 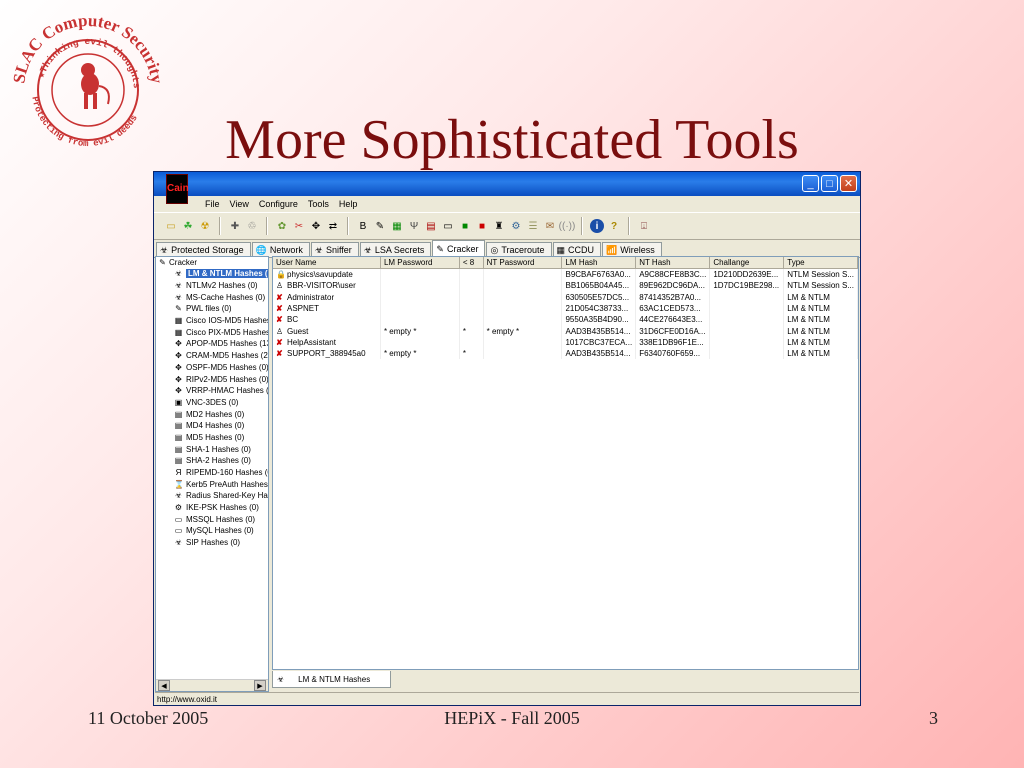 What do you see at coordinates (523, 263) in the screenshot?
I see `column-header: NT Password` at bounding box center [523, 263].